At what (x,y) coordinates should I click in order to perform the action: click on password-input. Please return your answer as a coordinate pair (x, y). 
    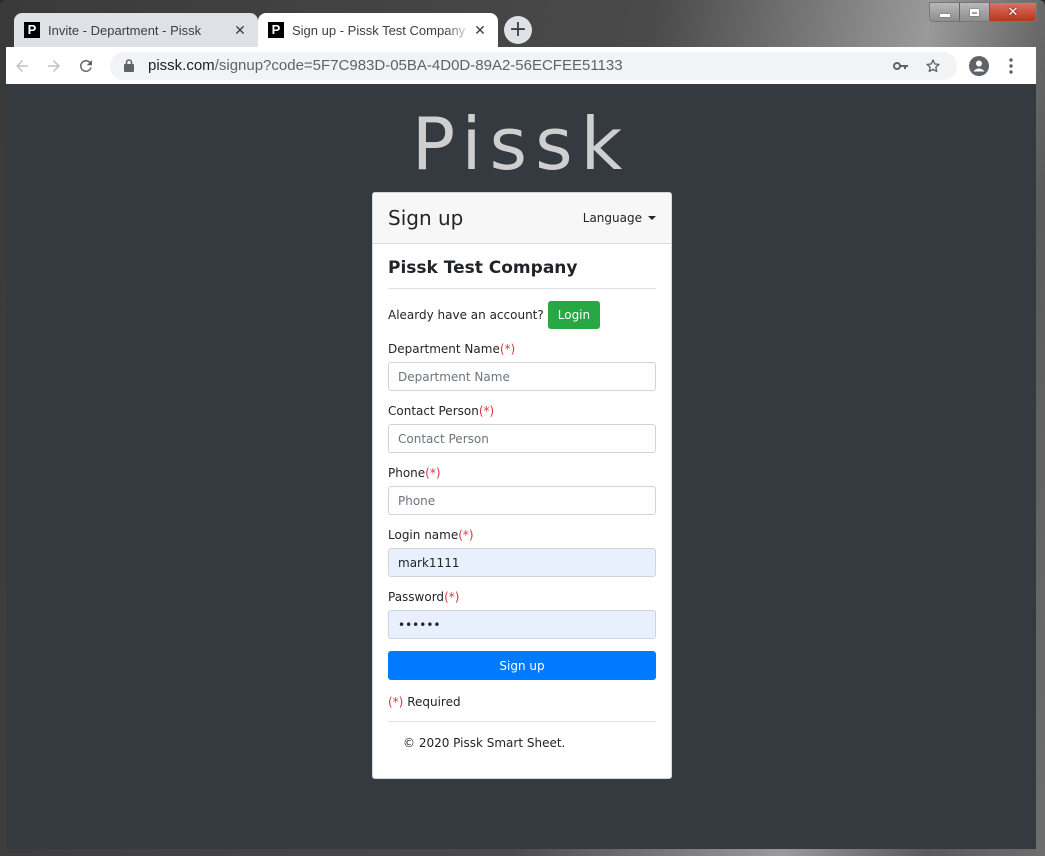
    Looking at the image, I should click on (522, 624).